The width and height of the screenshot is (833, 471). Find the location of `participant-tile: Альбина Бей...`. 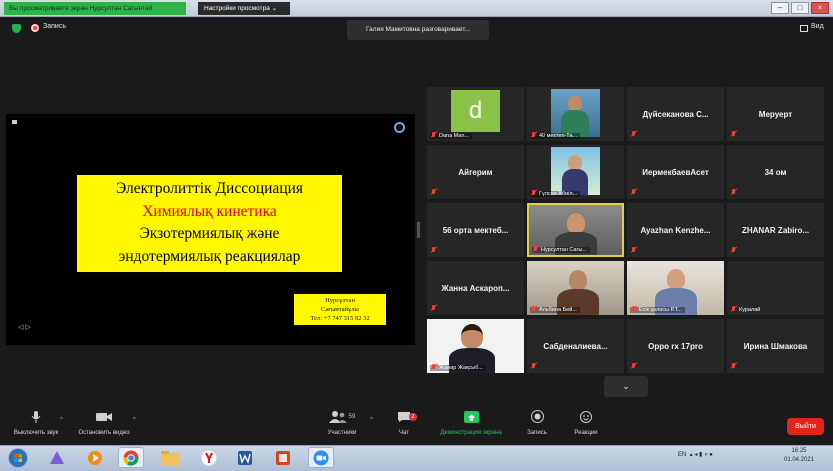

participant-tile: Альбина Бей... is located at coordinates (575, 288).